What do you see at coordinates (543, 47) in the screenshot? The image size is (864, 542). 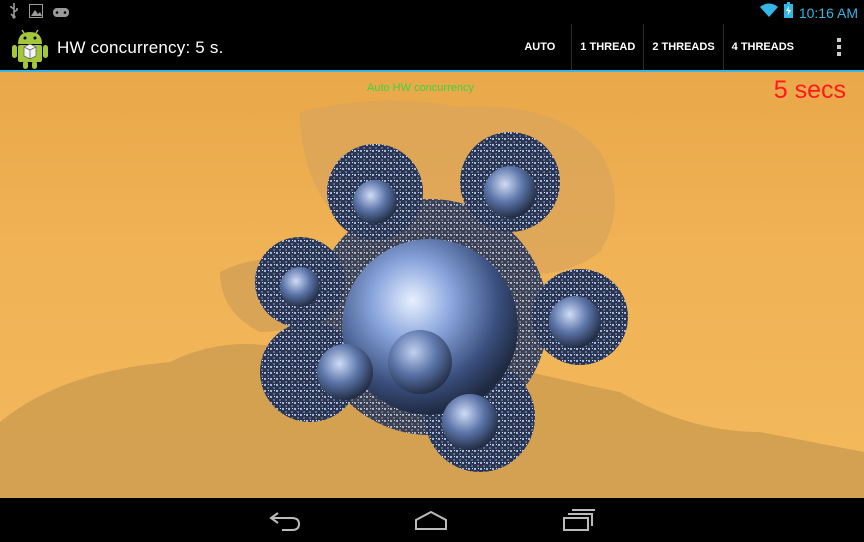 I see `auto-button: AUTO` at bounding box center [543, 47].